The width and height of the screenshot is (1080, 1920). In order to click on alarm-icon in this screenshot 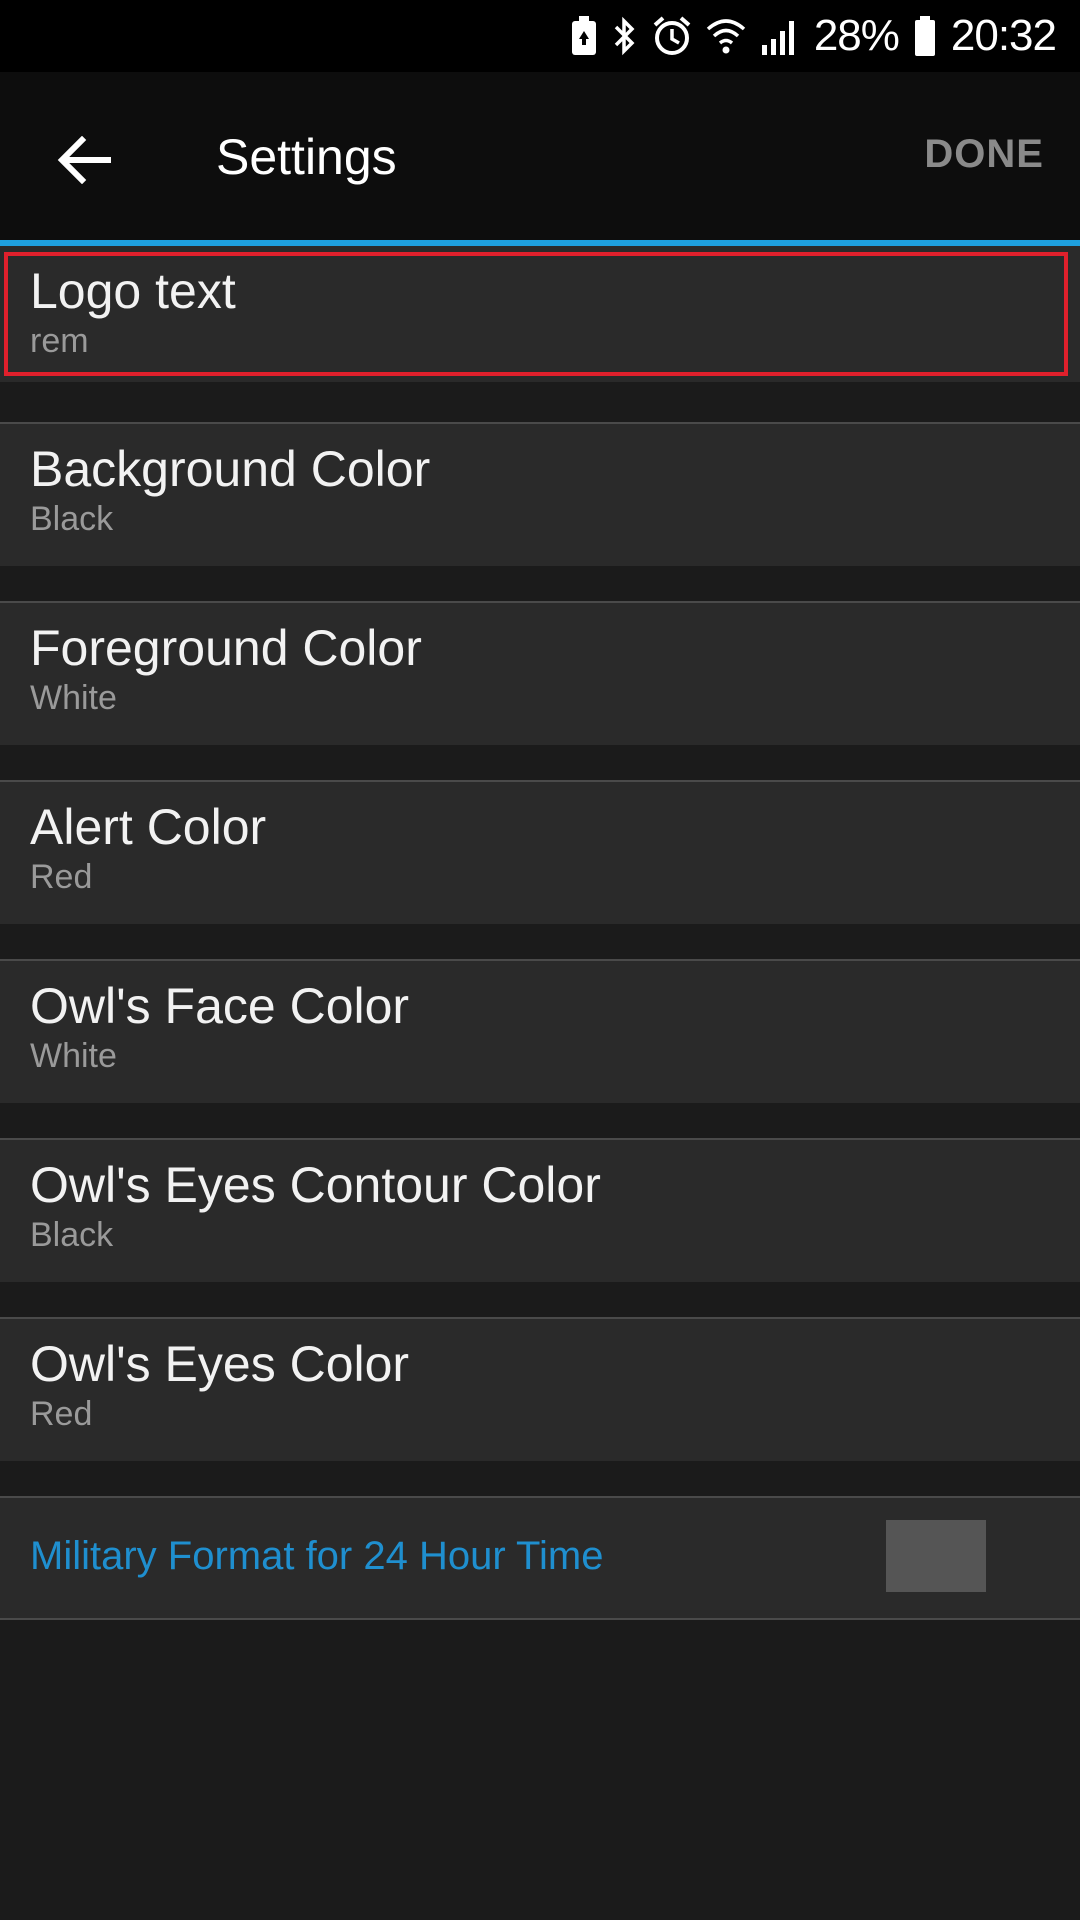, I will do `click(672, 36)`.